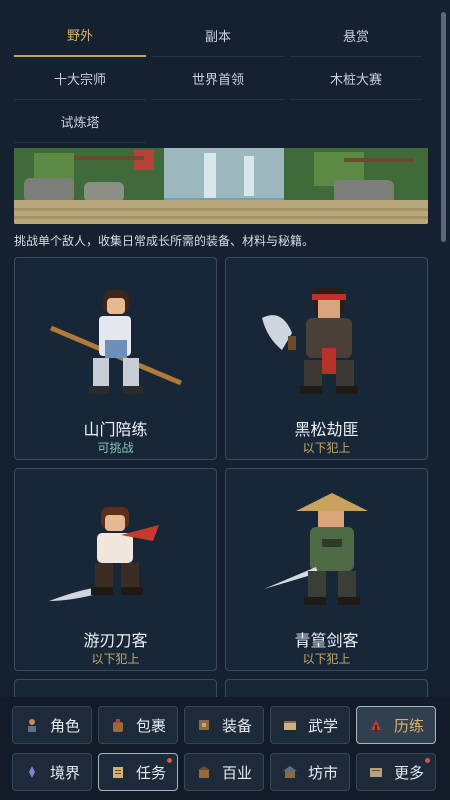 Image resolution: width=450 pixels, height=800 pixels. What do you see at coordinates (218, 35) in the screenshot?
I see `tab-dungeon: 副本` at bounding box center [218, 35].